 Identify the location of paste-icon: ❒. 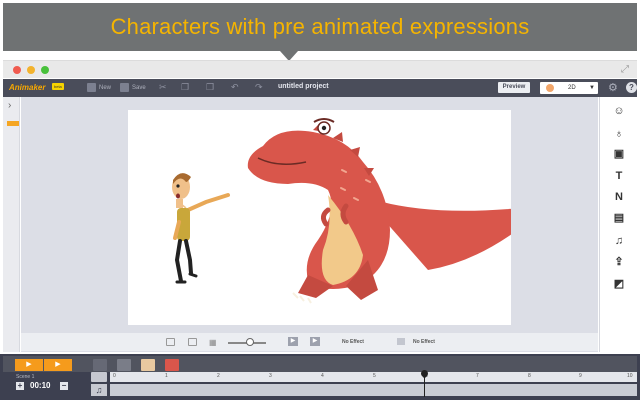
(210, 87).